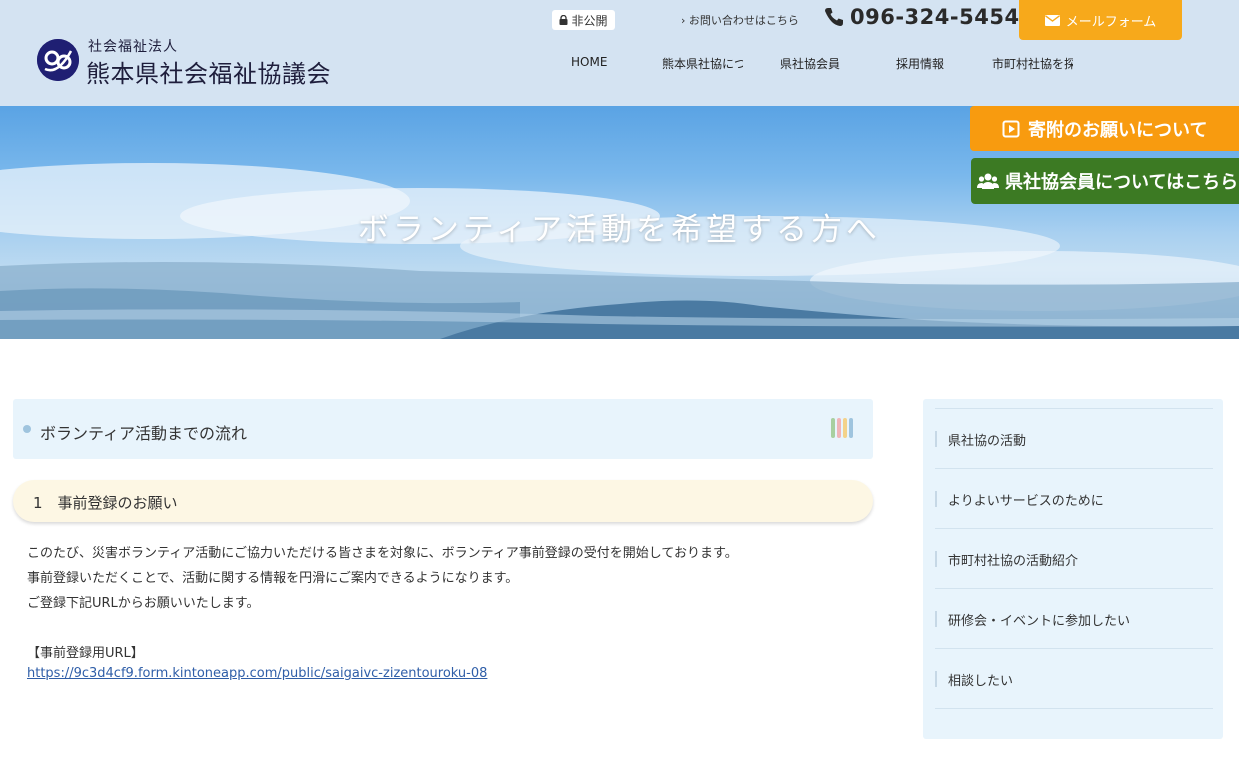  I want to click on sidebar-item-training-events: 研修会・イベントに参加したい, so click(1074, 618).